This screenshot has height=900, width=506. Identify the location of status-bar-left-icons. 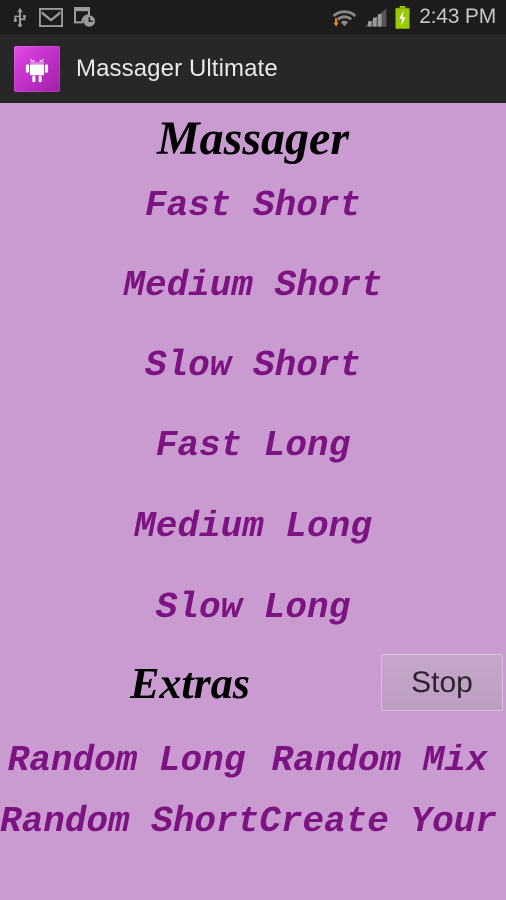
(54, 17).